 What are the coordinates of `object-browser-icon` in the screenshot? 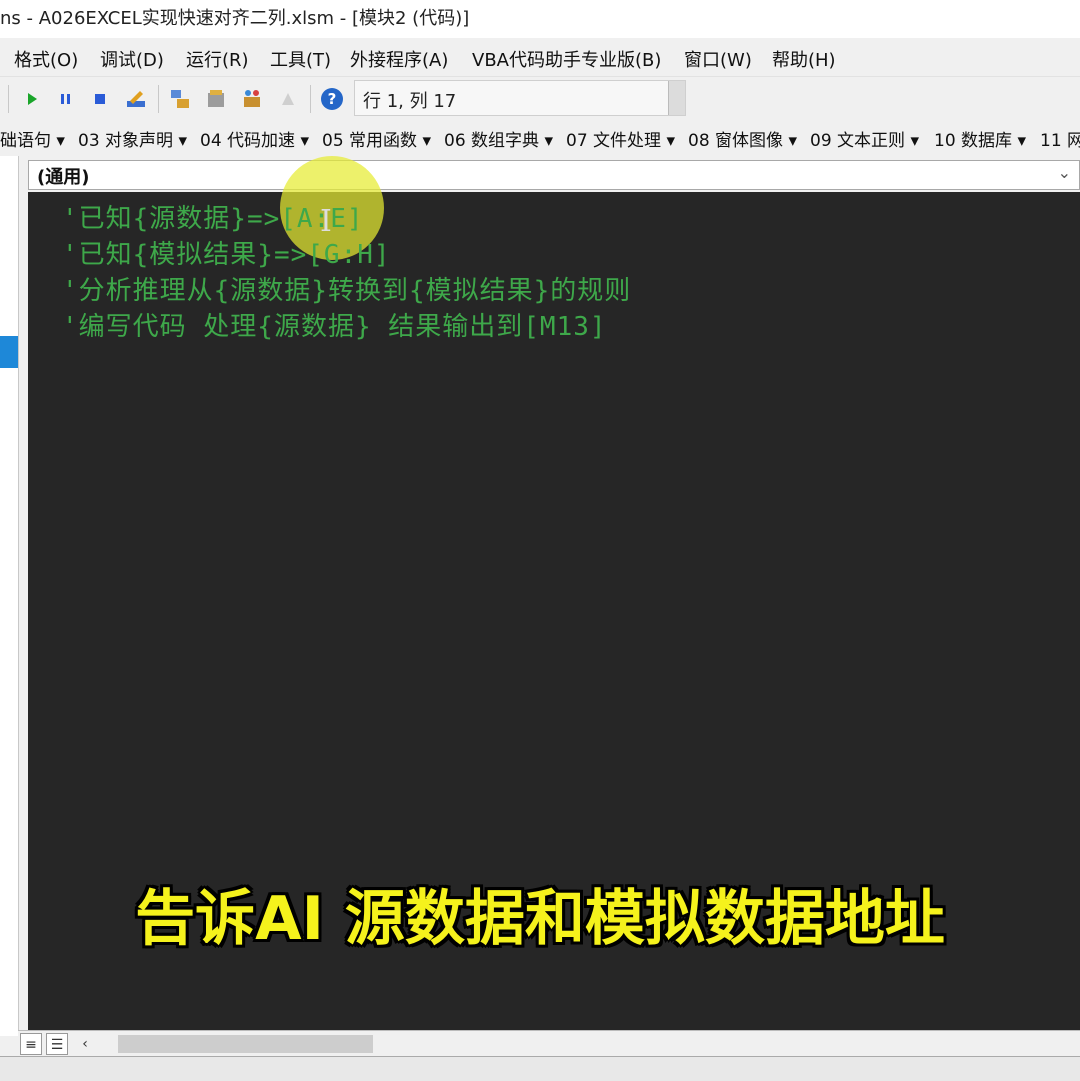 It's located at (252, 99).